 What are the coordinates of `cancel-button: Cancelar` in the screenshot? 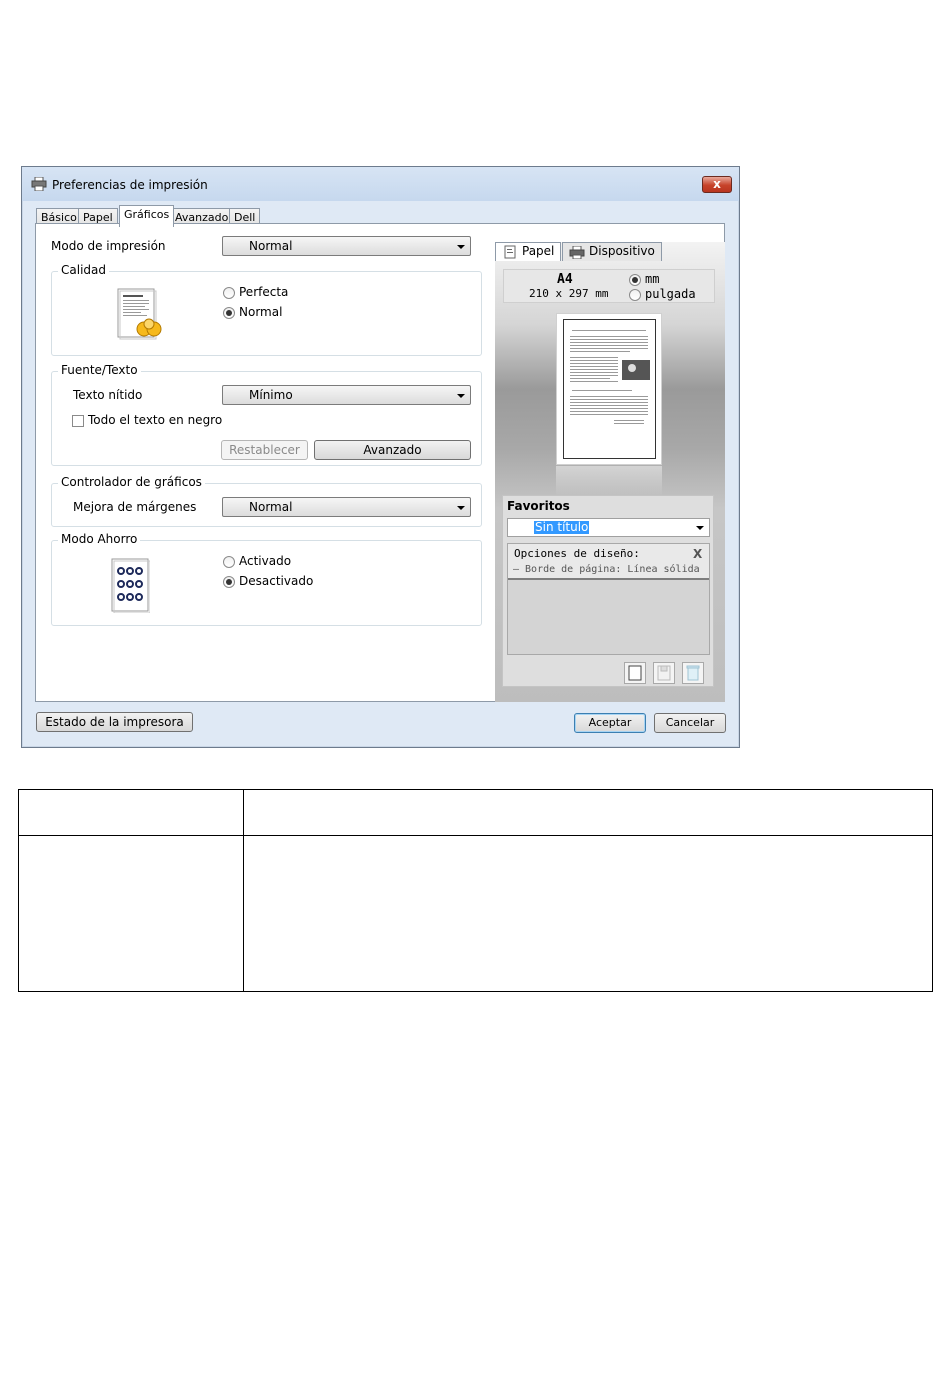 It's located at (690, 723).